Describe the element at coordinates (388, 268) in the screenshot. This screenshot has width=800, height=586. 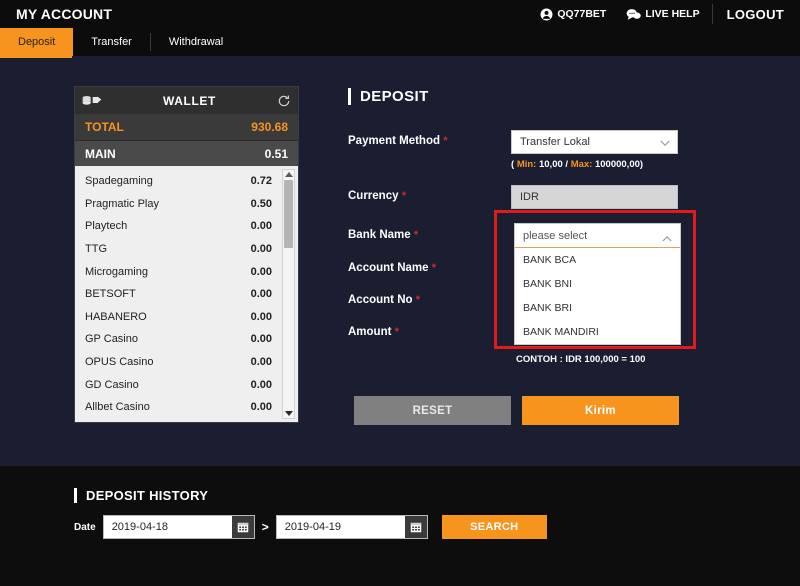
I see `account-name-label-text: Account Name` at that location.